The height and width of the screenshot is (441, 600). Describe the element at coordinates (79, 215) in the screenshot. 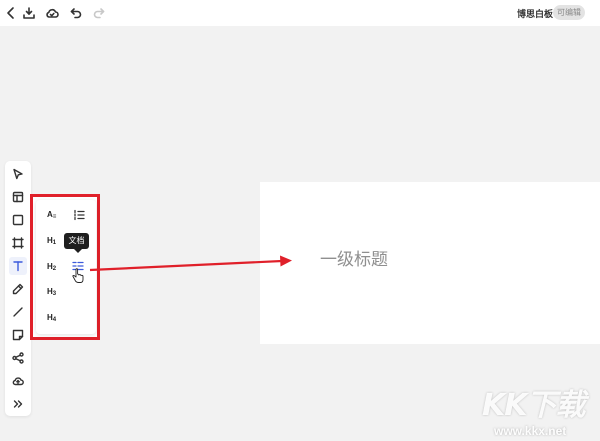

I see `ordered-list-icon` at that location.